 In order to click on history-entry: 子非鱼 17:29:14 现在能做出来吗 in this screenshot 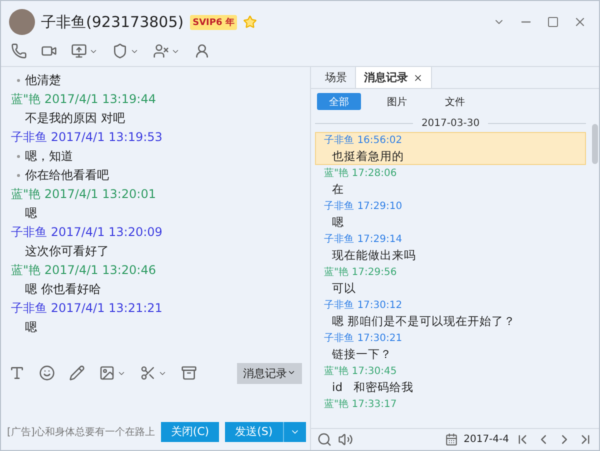, I will do `click(450, 247)`.